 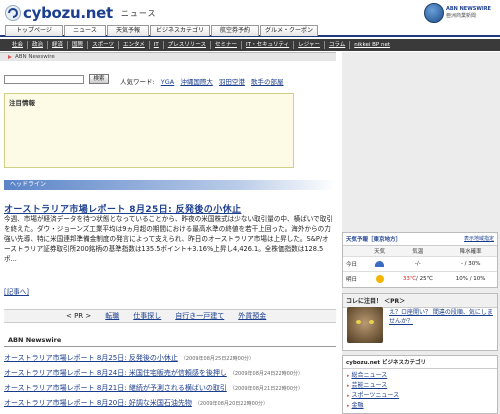 I want to click on tab-air-tickets: 航空券予約, so click(x=235, y=30).